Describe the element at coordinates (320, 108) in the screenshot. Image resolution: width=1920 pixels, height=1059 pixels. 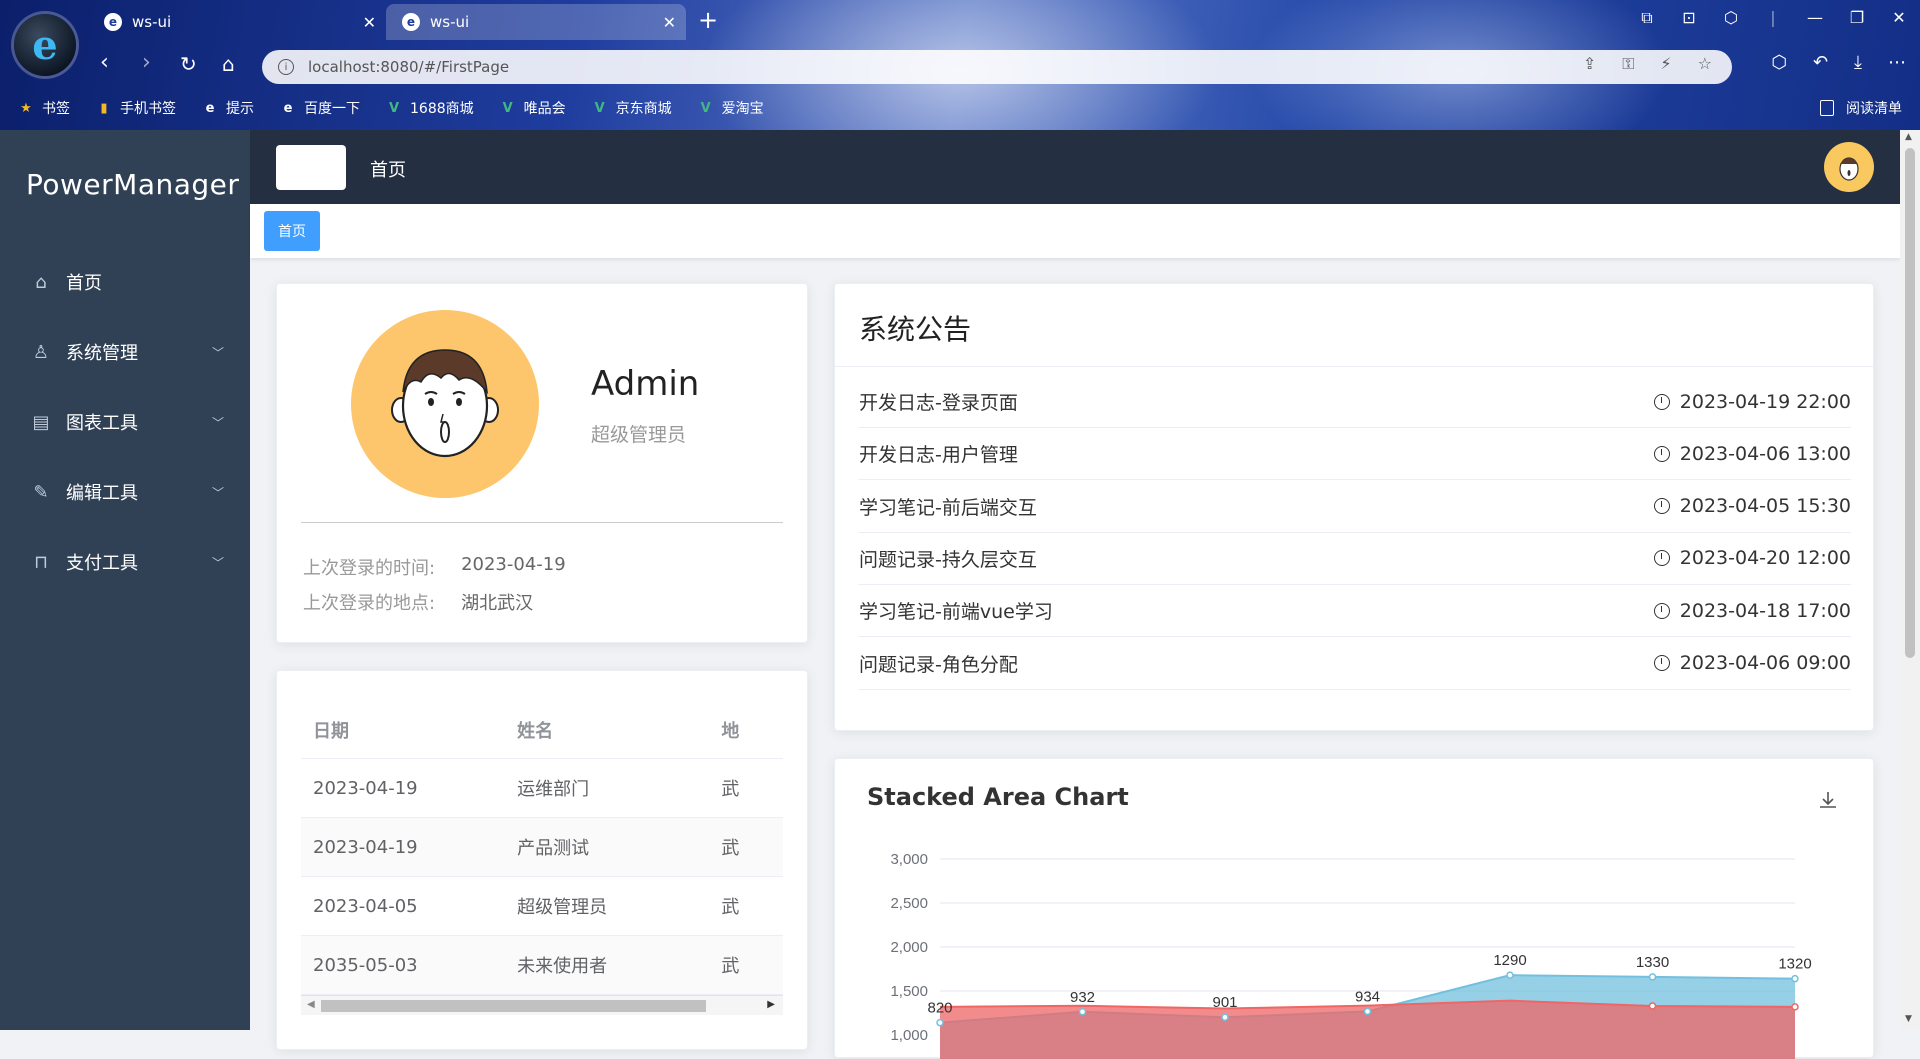
I see `bookmark-item: e 百度一下` at that location.